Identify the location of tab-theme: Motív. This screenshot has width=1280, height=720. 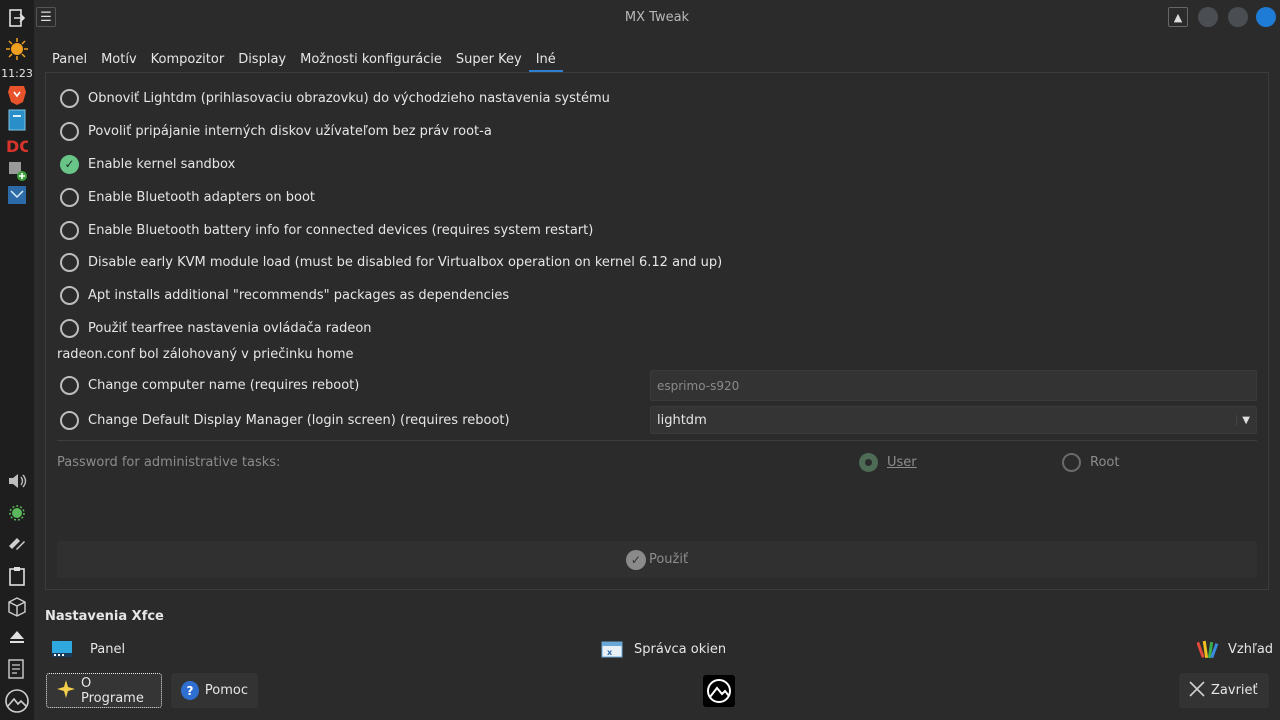
(119, 60).